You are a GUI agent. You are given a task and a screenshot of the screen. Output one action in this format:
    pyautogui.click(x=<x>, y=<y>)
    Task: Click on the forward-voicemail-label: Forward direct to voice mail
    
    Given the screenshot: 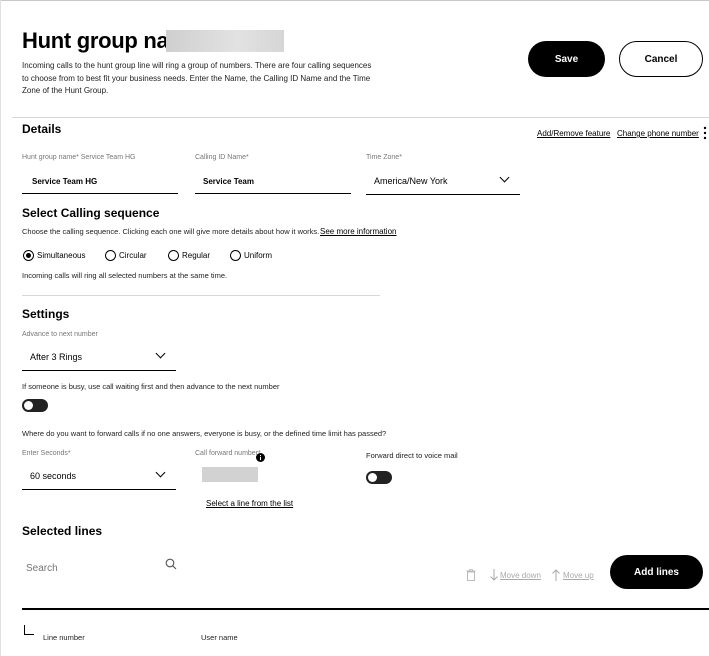 What is the action you would take?
    pyautogui.click(x=412, y=455)
    